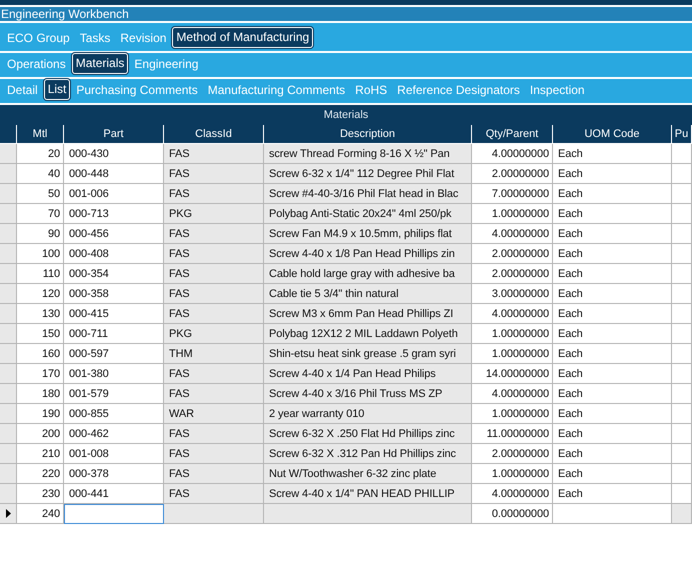  I want to click on window-title: Engineering Workbench, so click(346, 15).